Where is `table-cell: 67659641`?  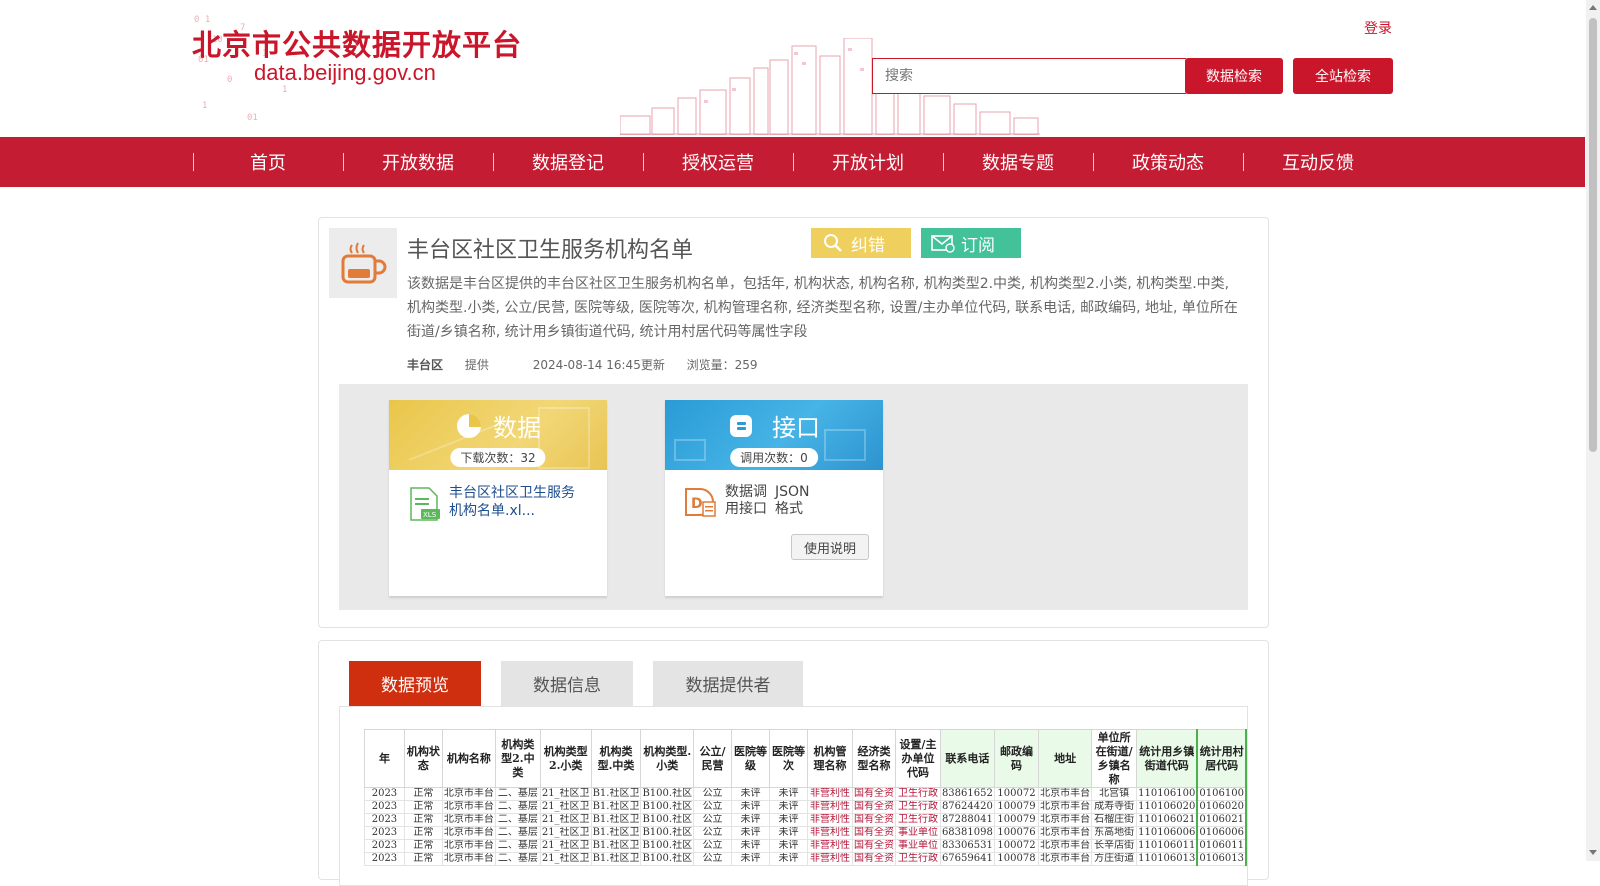
table-cell: 67659641 is located at coordinates (967, 859).